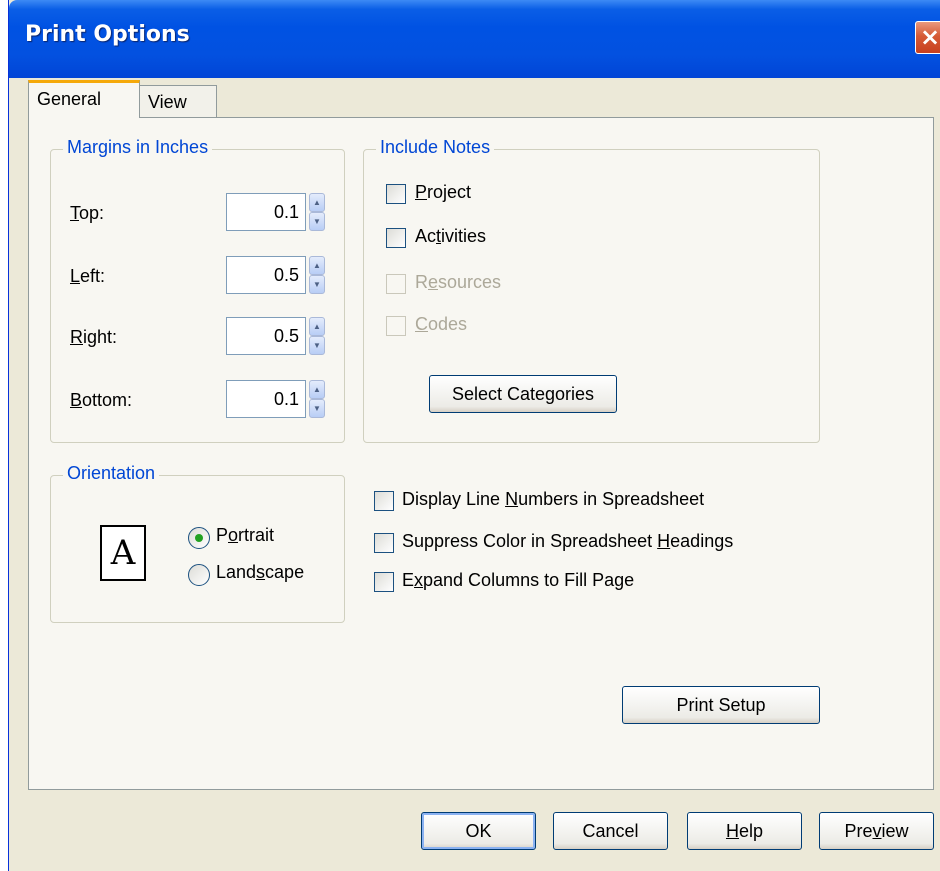 The image size is (940, 871). I want to click on right-margin-spinner: ▲ ▼, so click(317, 336).